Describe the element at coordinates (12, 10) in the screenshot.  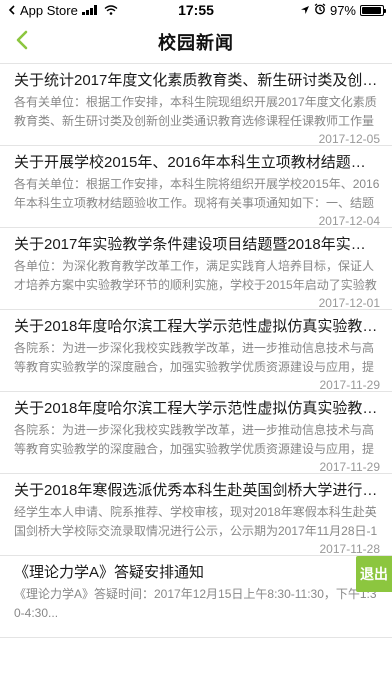
I see `back-to-app-icon` at that location.